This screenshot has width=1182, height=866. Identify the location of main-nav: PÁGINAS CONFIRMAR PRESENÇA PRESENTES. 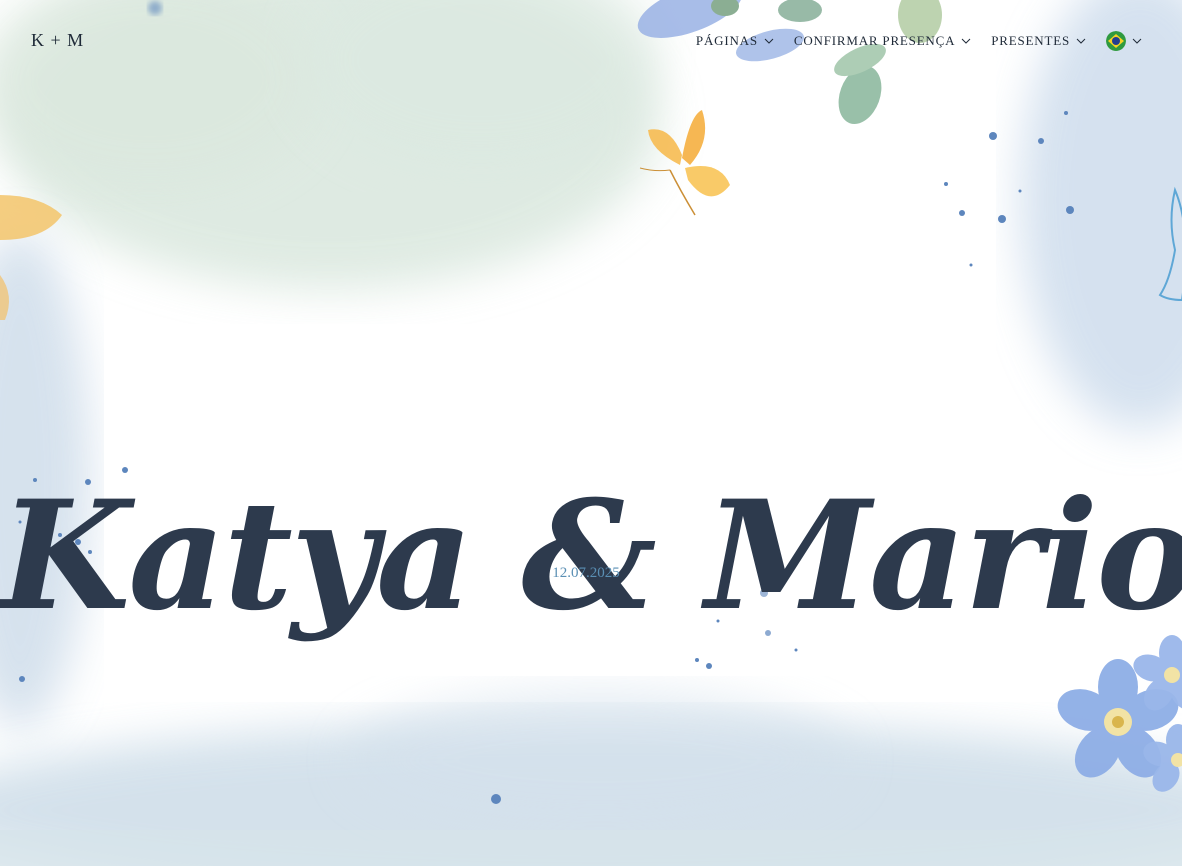
(919, 41).